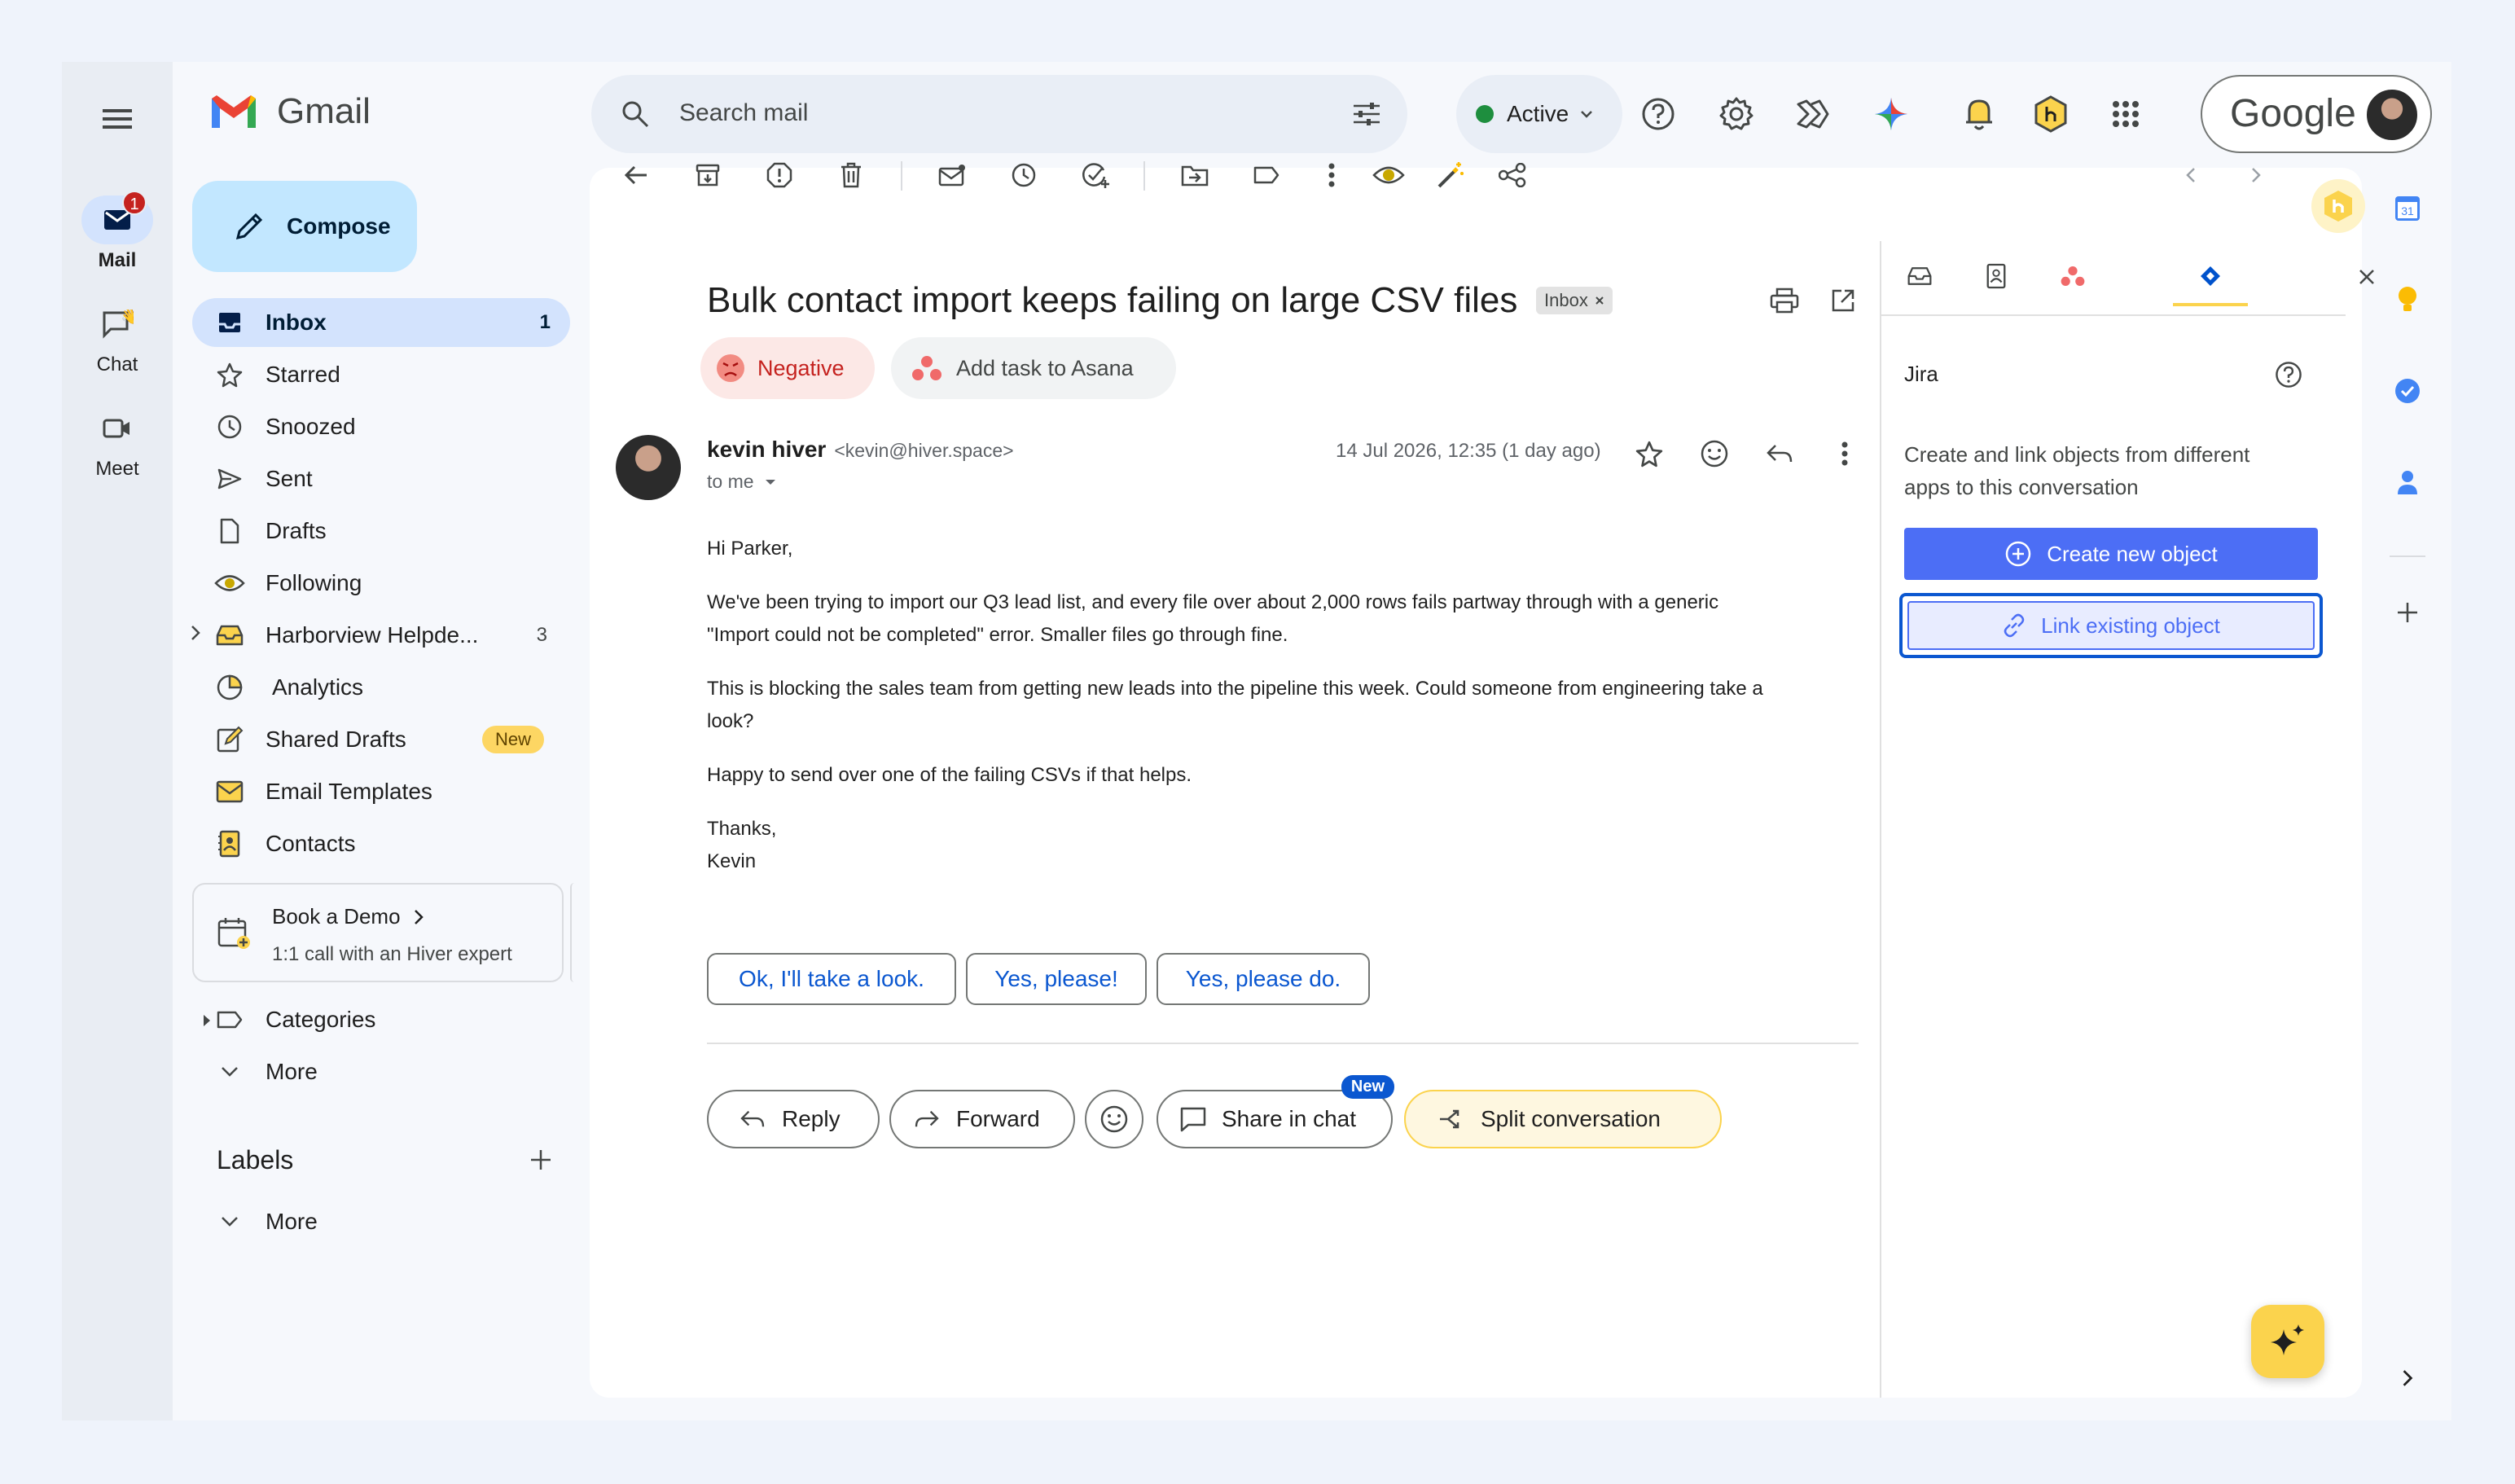  What do you see at coordinates (541, 1160) in the screenshot?
I see `add-label-icon` at bounding box center [541, 1160].